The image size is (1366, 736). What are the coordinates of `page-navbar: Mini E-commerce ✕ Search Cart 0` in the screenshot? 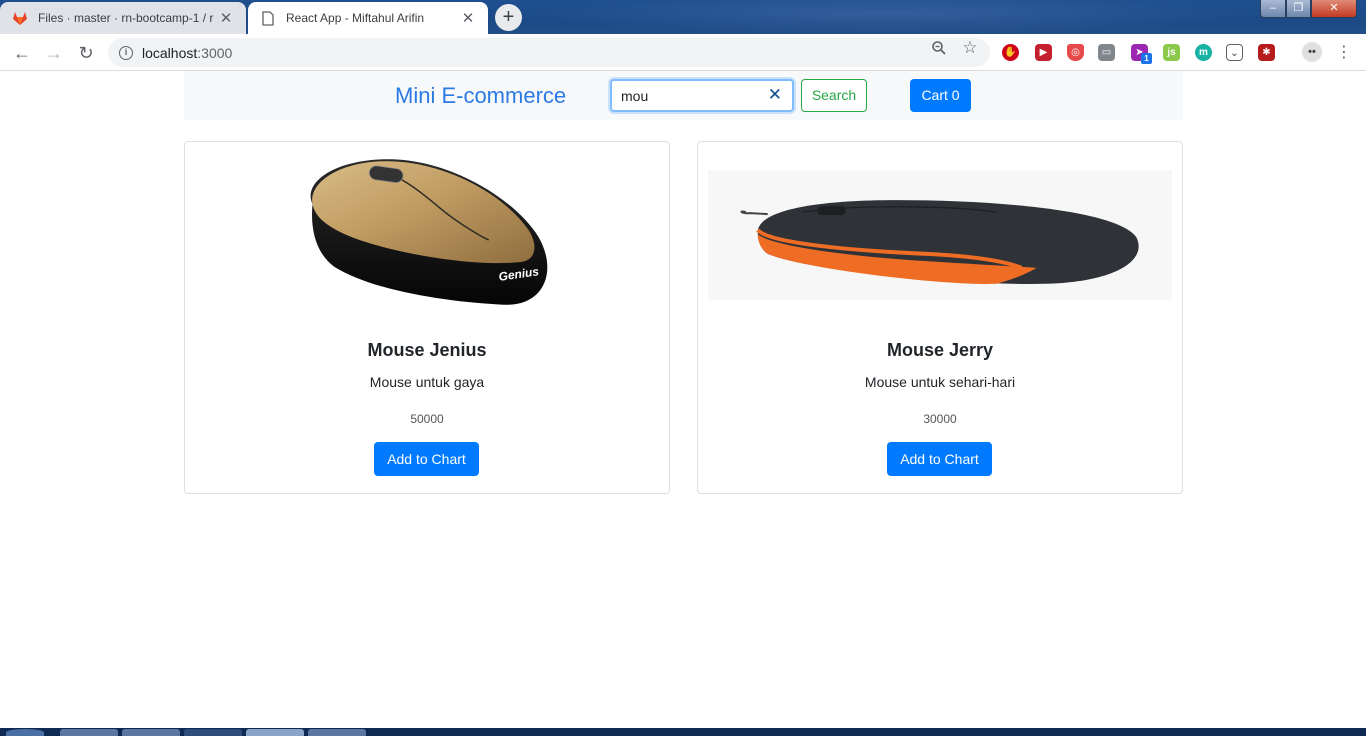 It's located at (683, 95).